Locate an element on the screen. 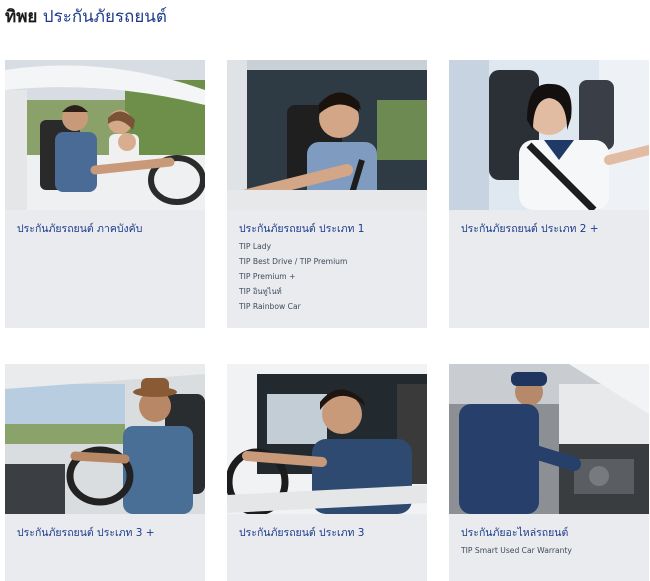  product-card-type-3-plus: ประกันภัยรถยนต์ ประเภท 3 + is located at coordinates (105, 472).